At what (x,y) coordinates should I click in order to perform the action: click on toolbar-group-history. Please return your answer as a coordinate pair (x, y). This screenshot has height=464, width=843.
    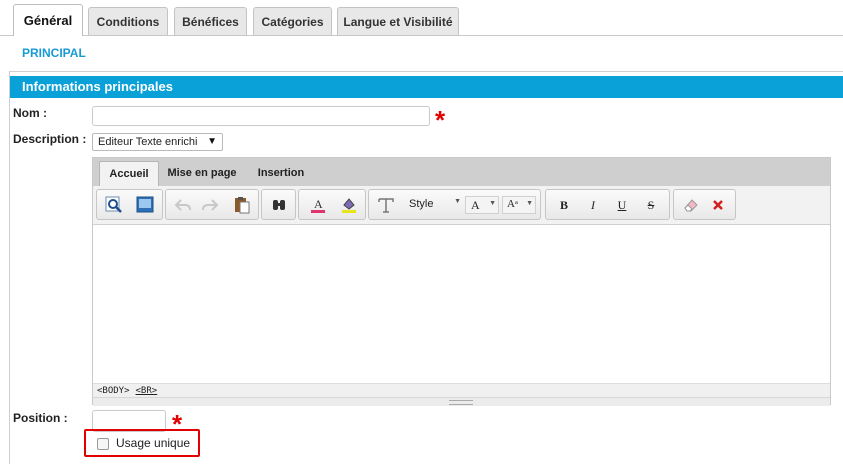
    Looking at the image, I should click on (212, 204).